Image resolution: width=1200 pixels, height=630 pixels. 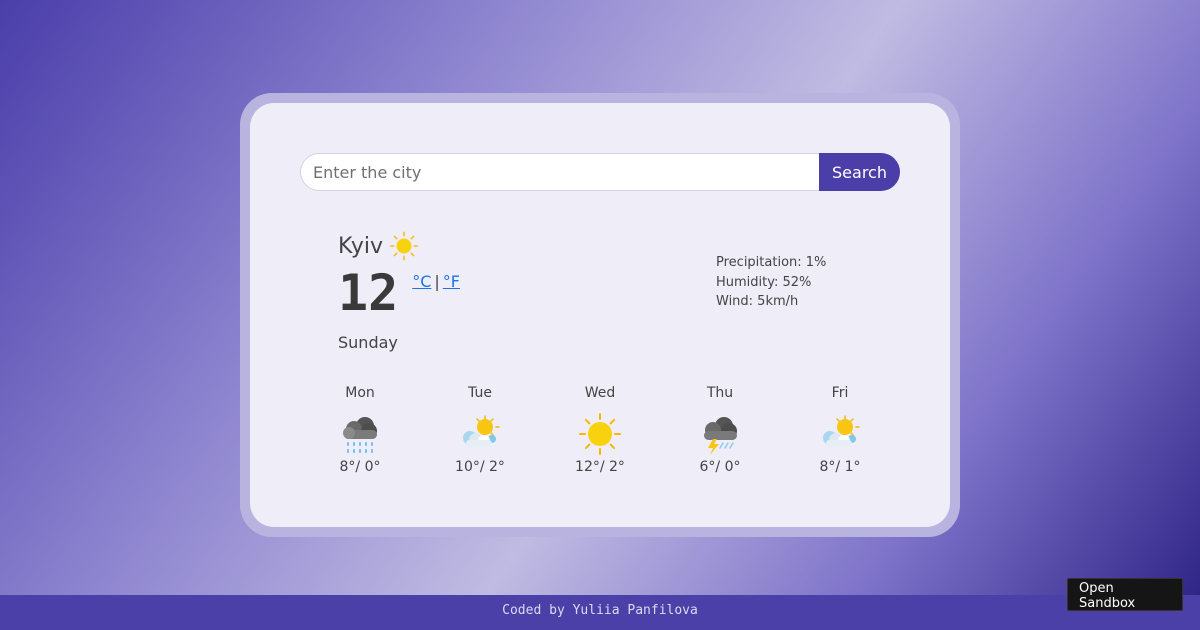 What do you see at coordinates (757, 301) in the screenshot?
I see `wind: Wind: 5km/h` at bounding box center [757, 301].